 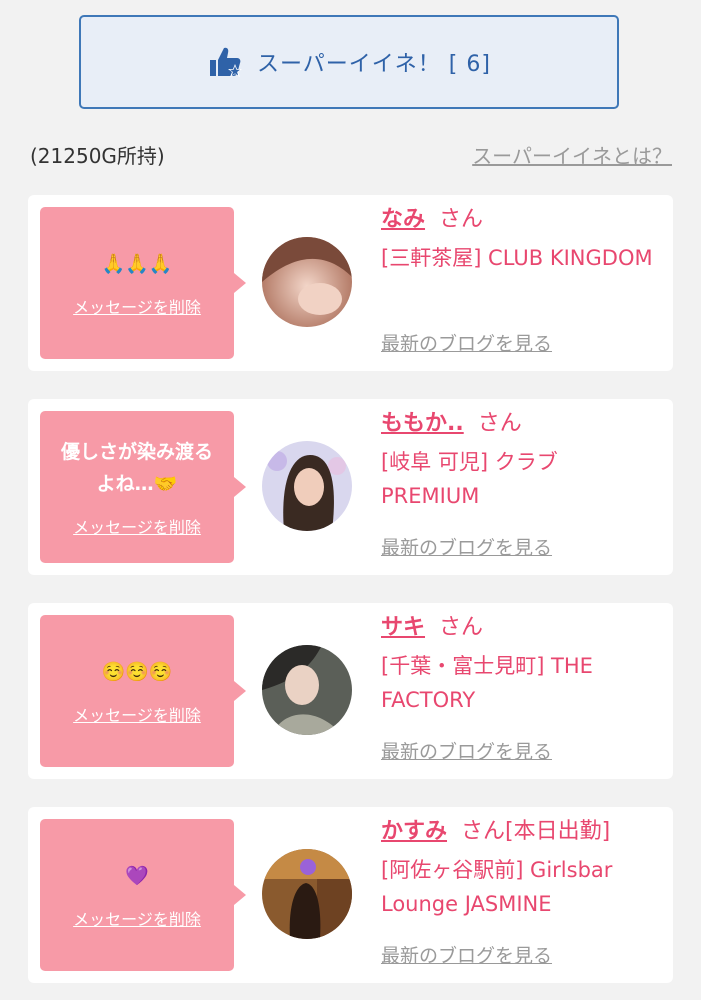 What do you see at coordinates (143, 283) in the screenshot?
I see `message-bubble: 🙏🙏🙏 メッセージを削除` at bounding box center [143, 283].